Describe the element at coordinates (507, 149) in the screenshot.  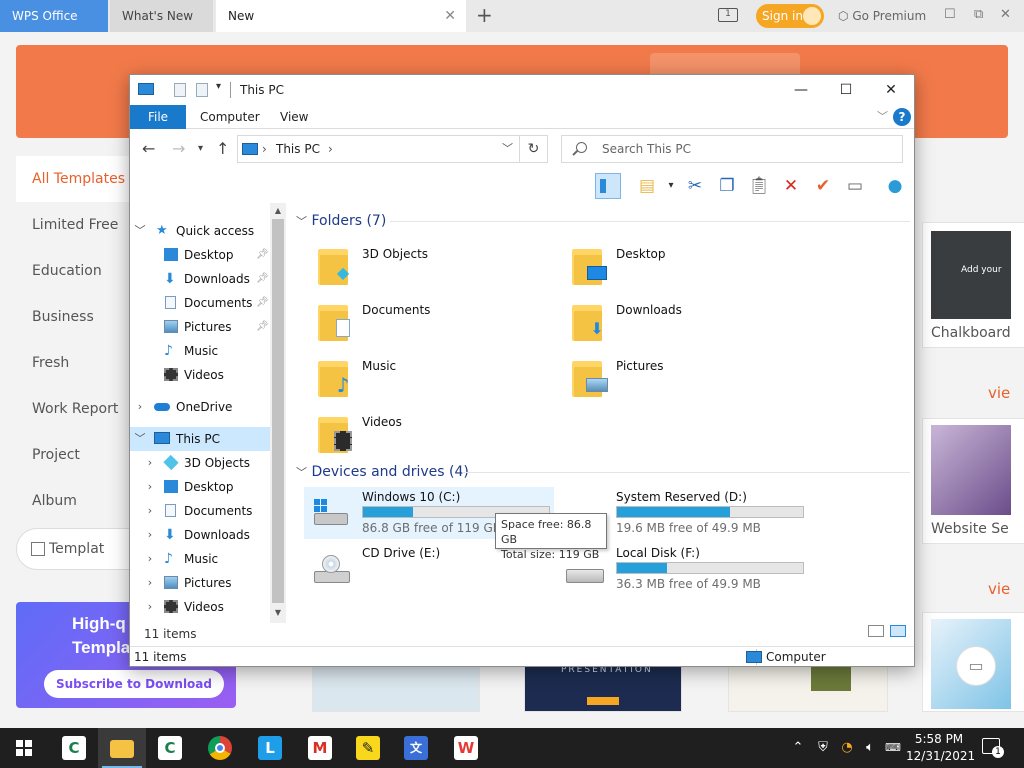
I see `address-dropdown-icon: ﹀` at that location.